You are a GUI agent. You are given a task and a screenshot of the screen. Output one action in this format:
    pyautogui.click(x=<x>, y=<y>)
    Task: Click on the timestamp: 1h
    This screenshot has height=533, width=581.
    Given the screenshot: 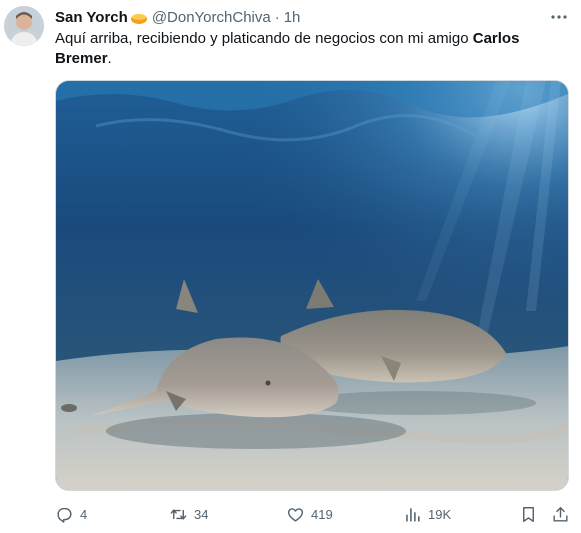 What is the action you would take?
    pyautogui.click(x=292, y=17)
    